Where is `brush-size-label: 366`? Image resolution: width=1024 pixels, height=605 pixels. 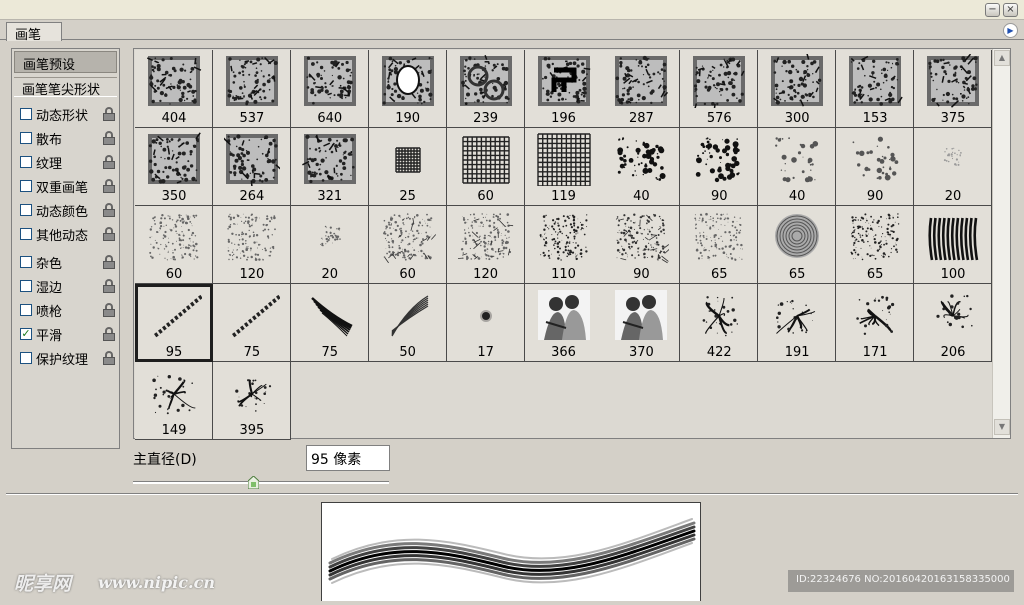
brush-size-label: 366 is located at coordinates (564, 352).